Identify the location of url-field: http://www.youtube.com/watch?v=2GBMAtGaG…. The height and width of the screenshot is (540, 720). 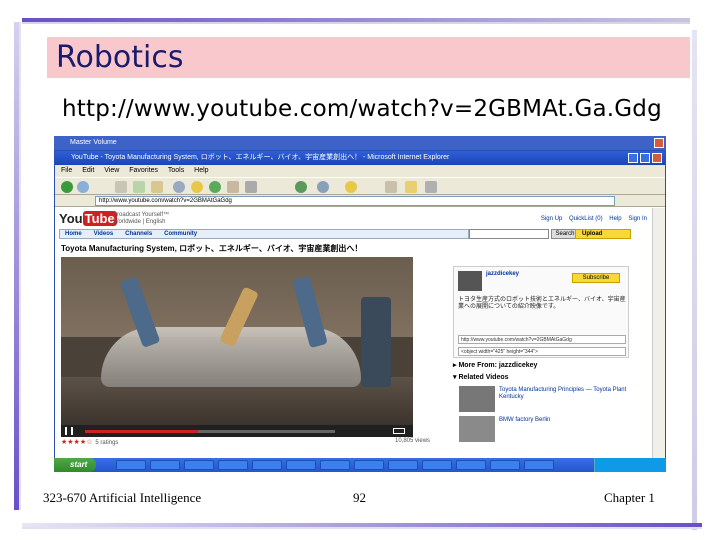
(542, 339).